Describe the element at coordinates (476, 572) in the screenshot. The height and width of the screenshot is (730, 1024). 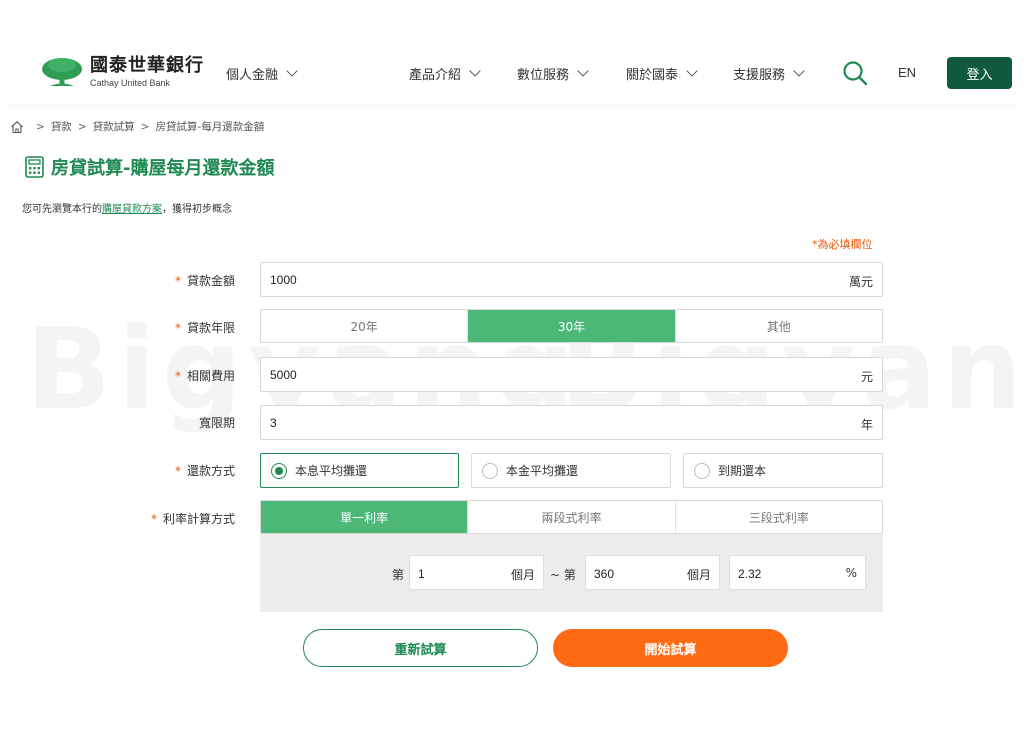
I see `rate-from-month-input: 1 個月` at that location.